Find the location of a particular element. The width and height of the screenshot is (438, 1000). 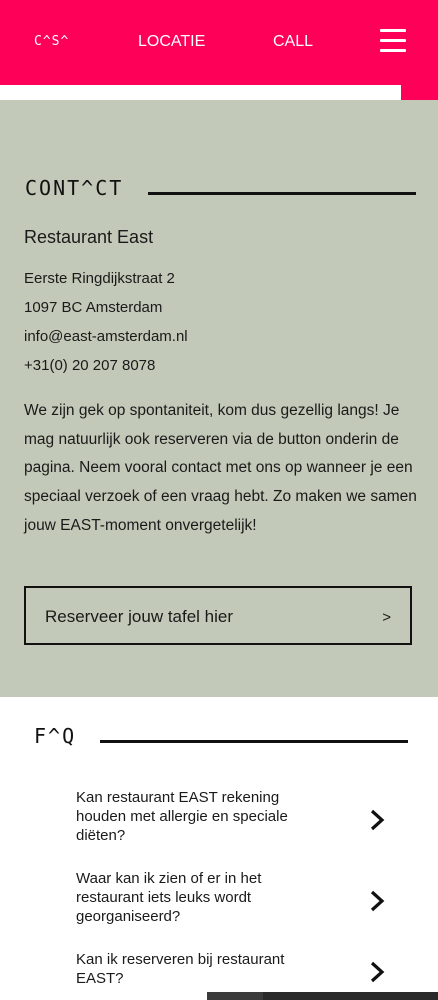

contact-phone-link: +31(0) 20 207 8078 is located at coordinates (89, 365).